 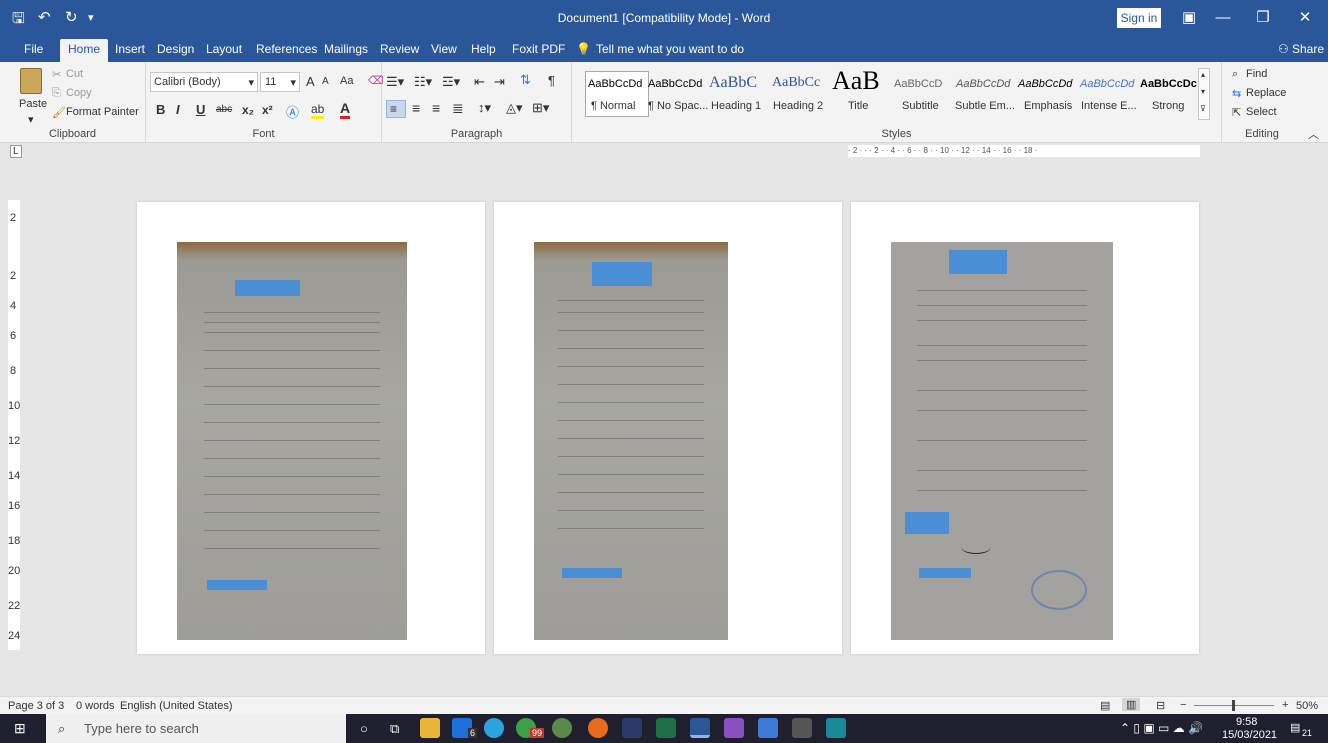 I want to click on style-subtitle: Subtitle, so click(x=920, y=106).